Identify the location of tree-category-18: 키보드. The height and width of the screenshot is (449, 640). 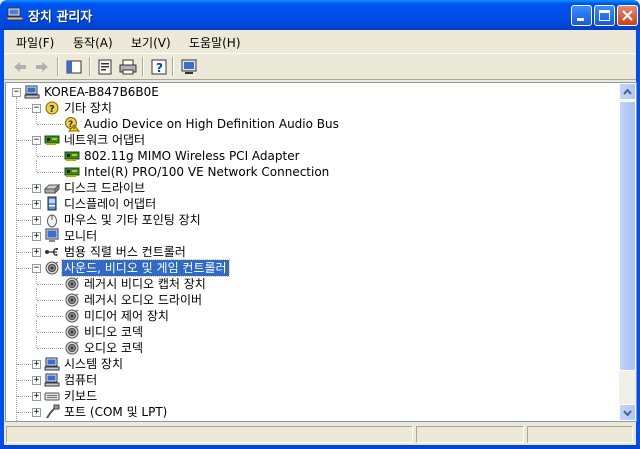
(306, 396).